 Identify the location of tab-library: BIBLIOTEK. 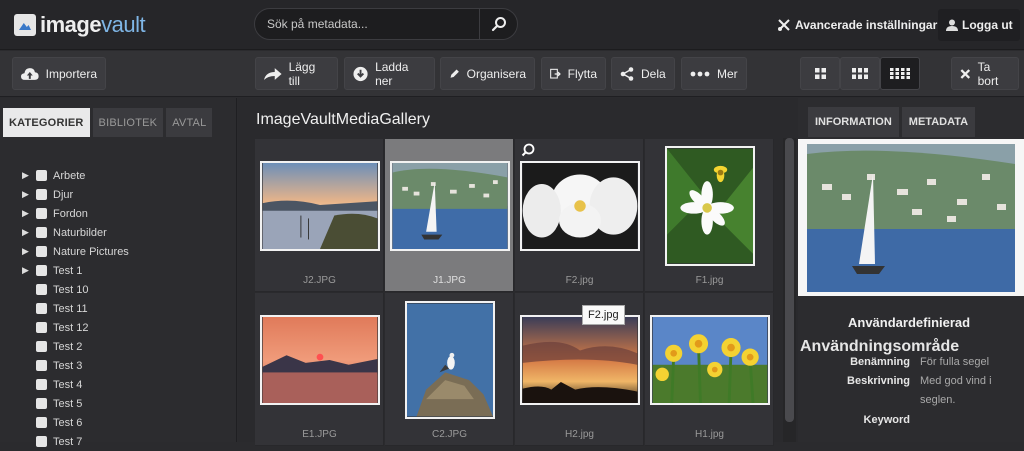
(128, 122).